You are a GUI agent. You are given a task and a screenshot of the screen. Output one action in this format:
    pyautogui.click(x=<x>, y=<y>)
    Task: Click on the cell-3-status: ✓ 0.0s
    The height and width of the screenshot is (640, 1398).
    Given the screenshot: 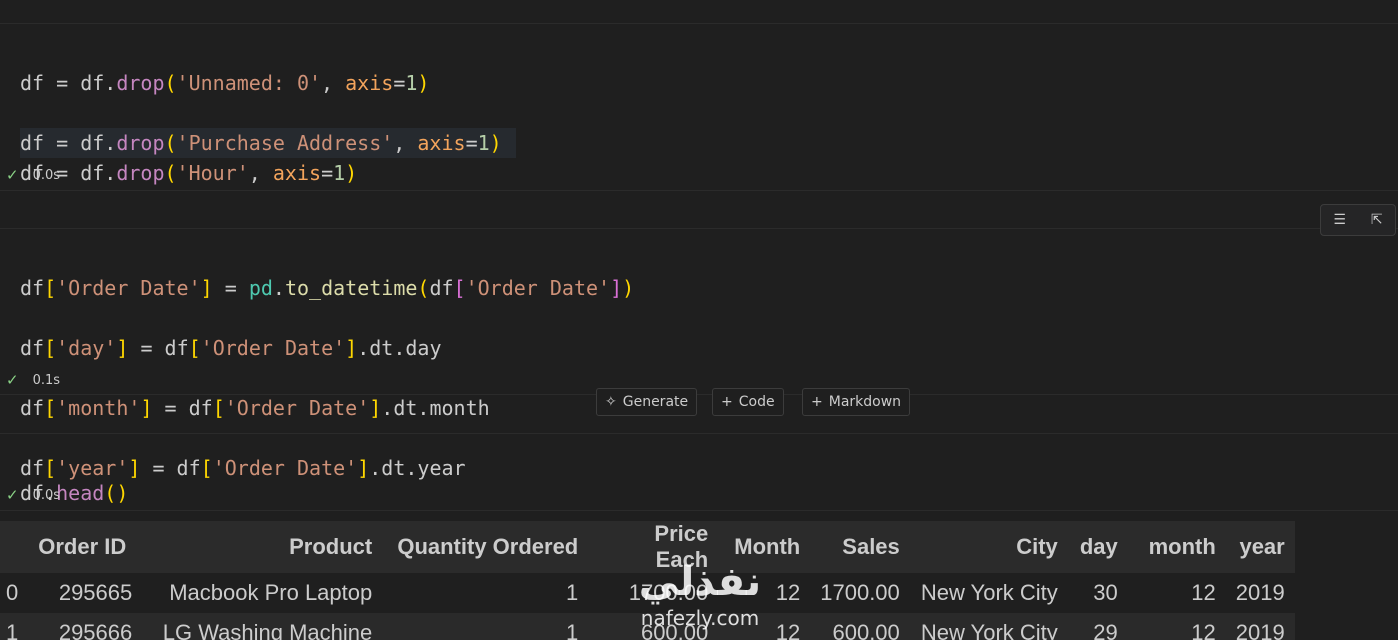 What is the action you would take?
    pyautogui.click(x=33, y=495)
    